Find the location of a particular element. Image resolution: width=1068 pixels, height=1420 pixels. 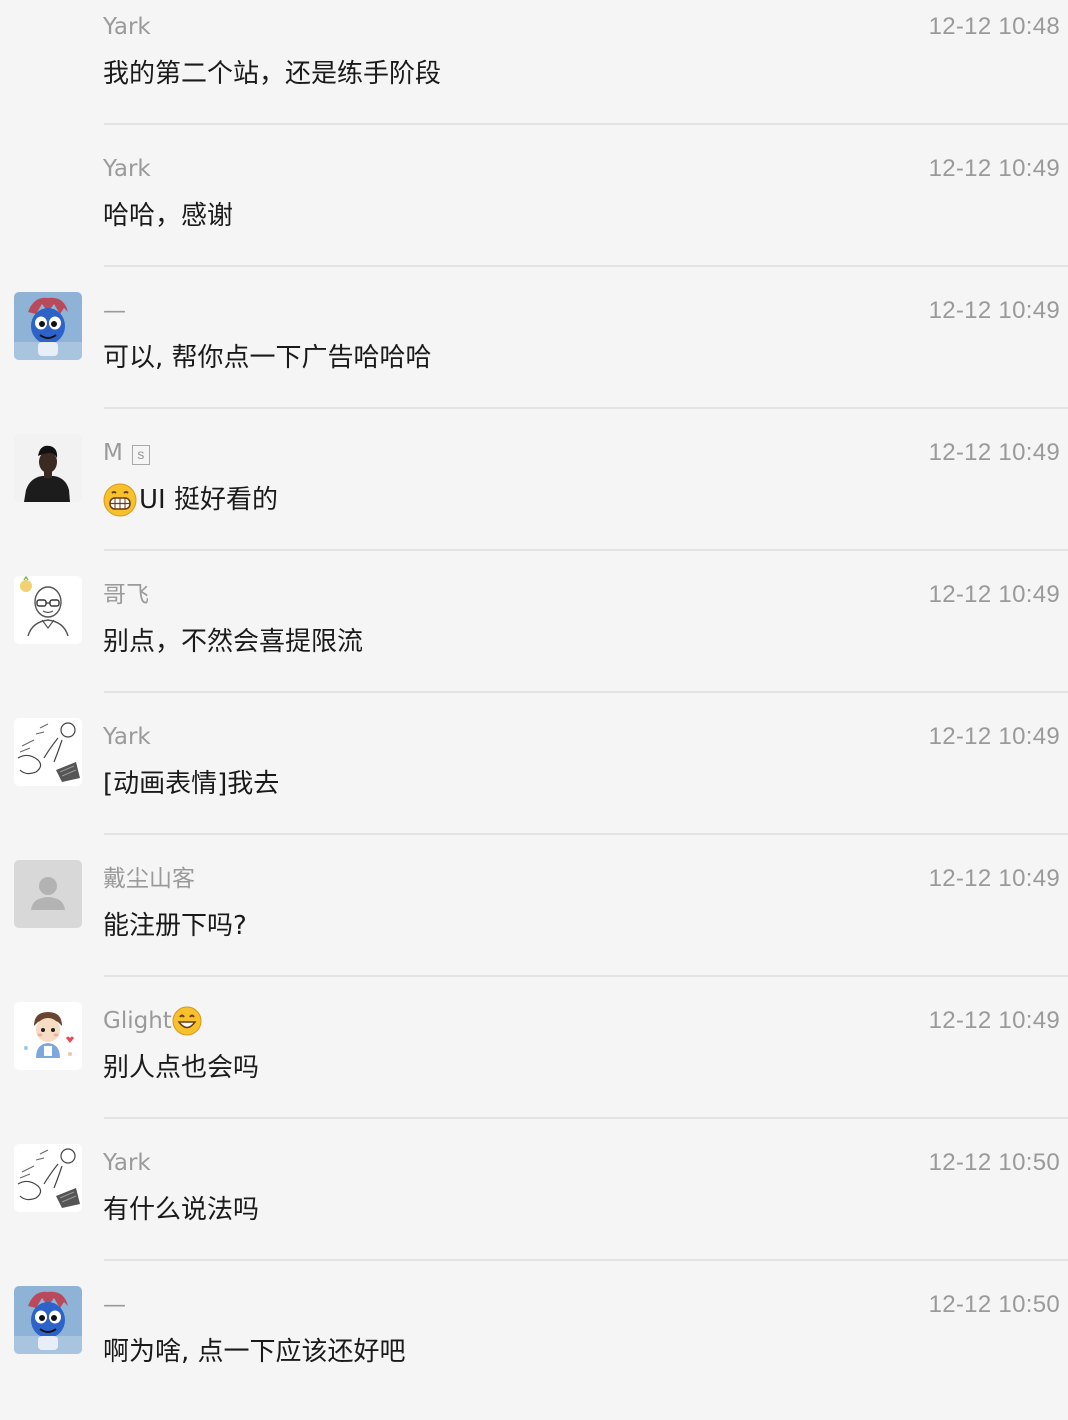

sender-name: M is located at coordinates (113, 453).